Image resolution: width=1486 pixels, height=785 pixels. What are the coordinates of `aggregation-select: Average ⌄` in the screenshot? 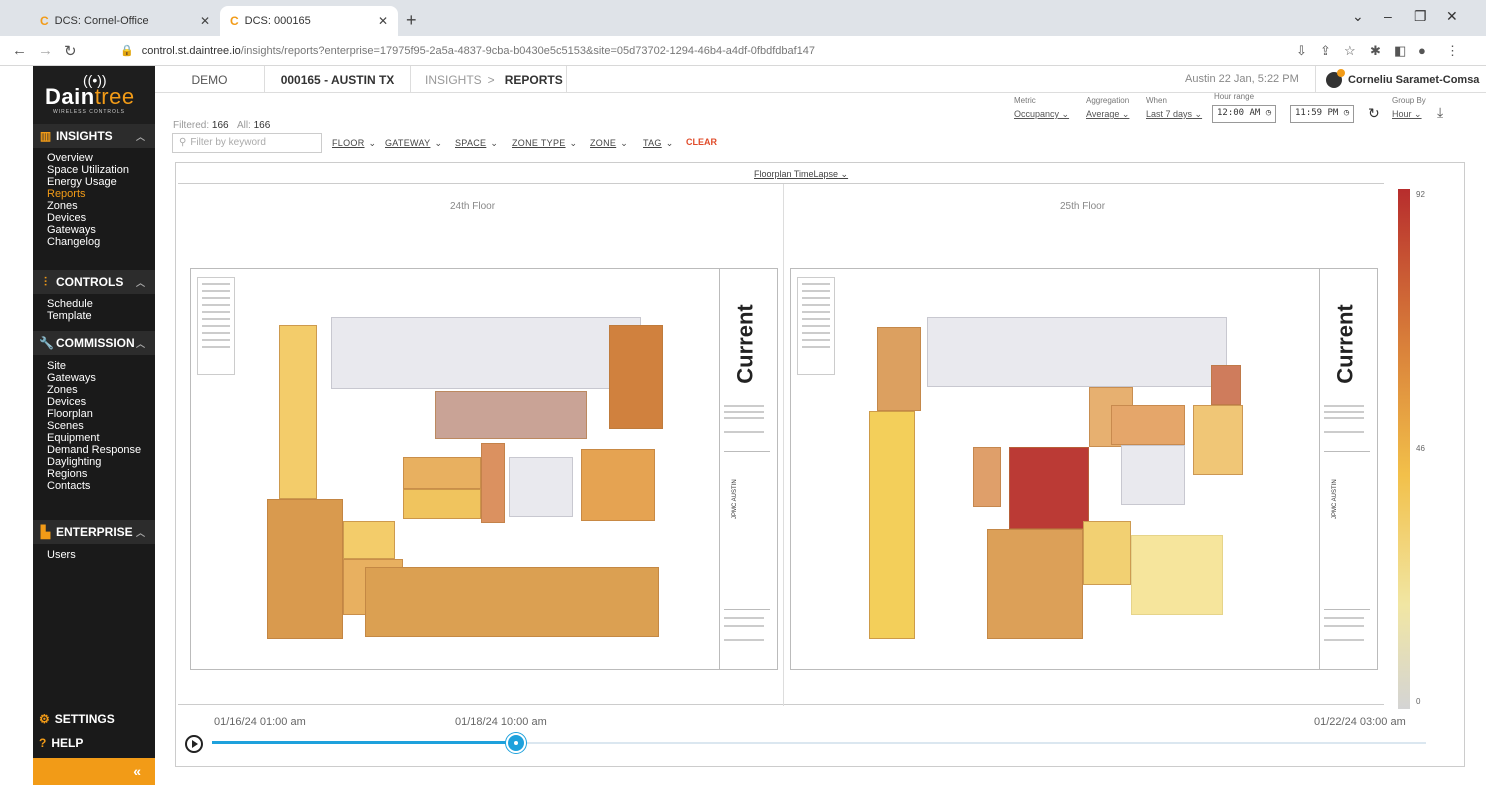 It's located at (1107, 114).